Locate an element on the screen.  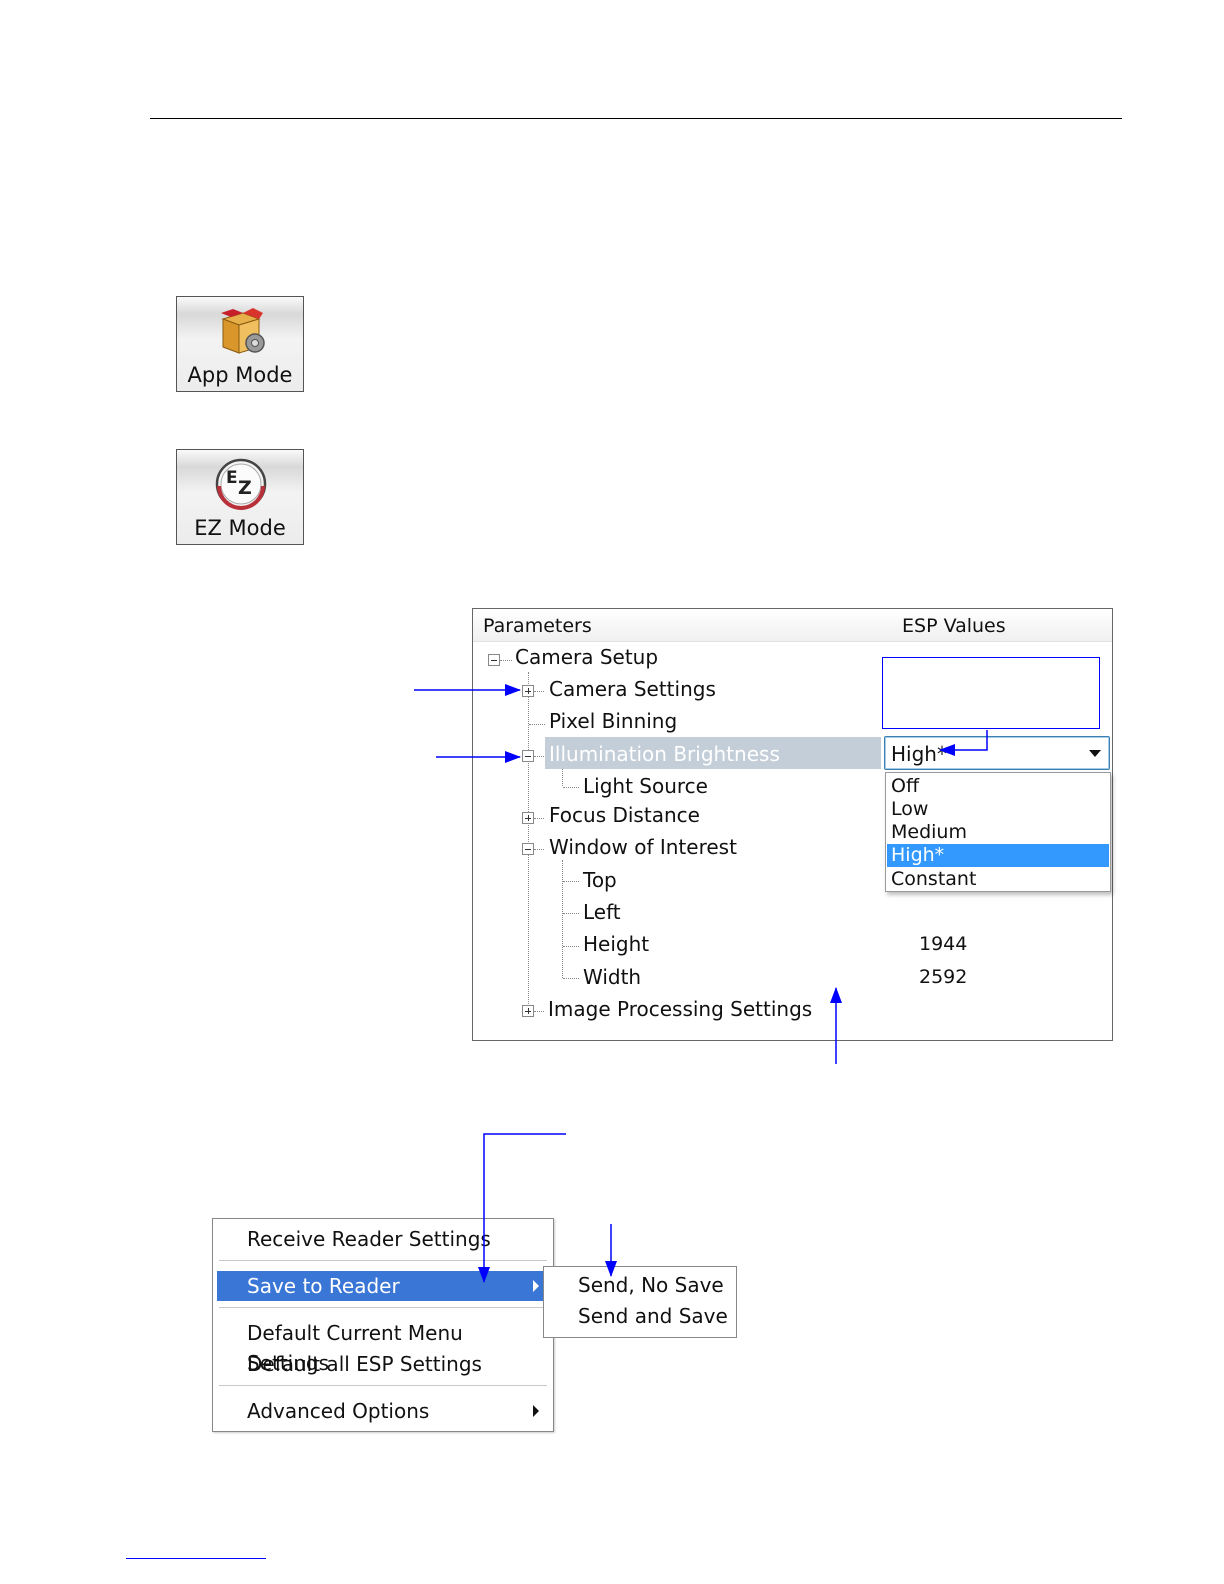
ez-mode-button: E Z EZ Mode is located at coordinates (240, 497).